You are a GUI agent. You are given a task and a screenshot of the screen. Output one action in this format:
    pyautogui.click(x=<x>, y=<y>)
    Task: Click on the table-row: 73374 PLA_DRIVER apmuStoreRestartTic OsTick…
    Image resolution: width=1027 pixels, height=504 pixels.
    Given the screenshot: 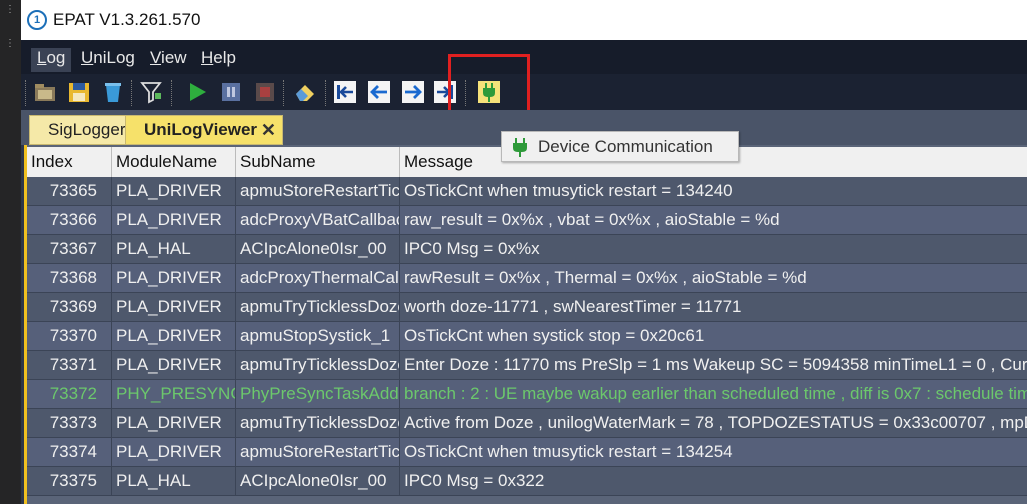 What is the action you would take?
    pyautogui.click(x=527, y=452)
    